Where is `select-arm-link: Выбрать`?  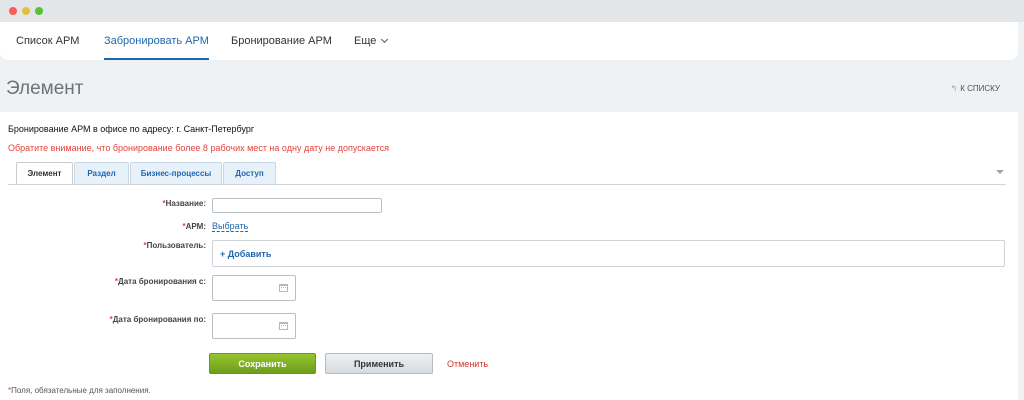
select-arm-link: Выбрать is located at coordinates (230, 226).